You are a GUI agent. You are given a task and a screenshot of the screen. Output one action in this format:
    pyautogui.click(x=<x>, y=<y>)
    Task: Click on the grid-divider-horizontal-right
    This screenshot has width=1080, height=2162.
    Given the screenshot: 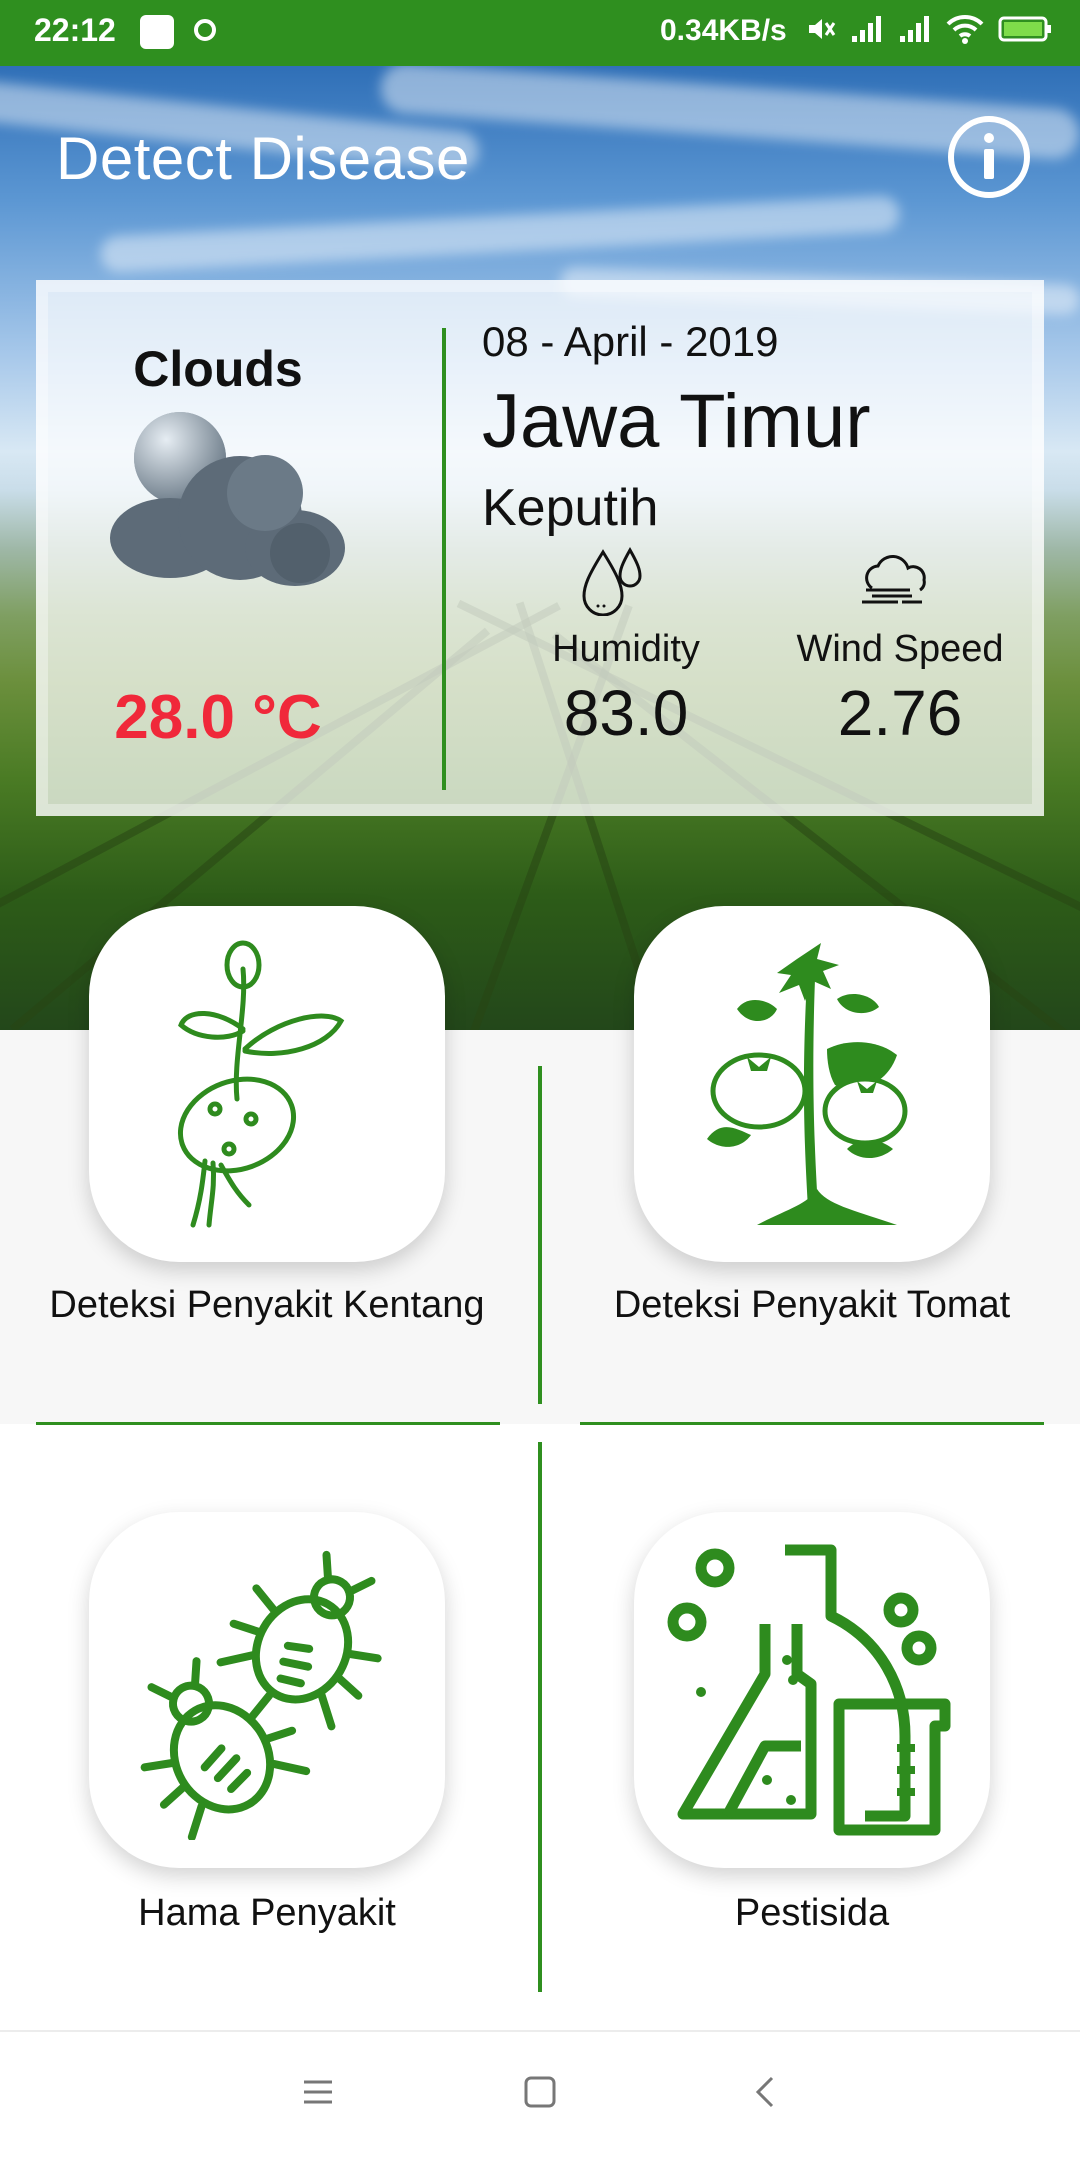 What is the action you would take?
    pyautogui.click(x=812, y=1423)
    